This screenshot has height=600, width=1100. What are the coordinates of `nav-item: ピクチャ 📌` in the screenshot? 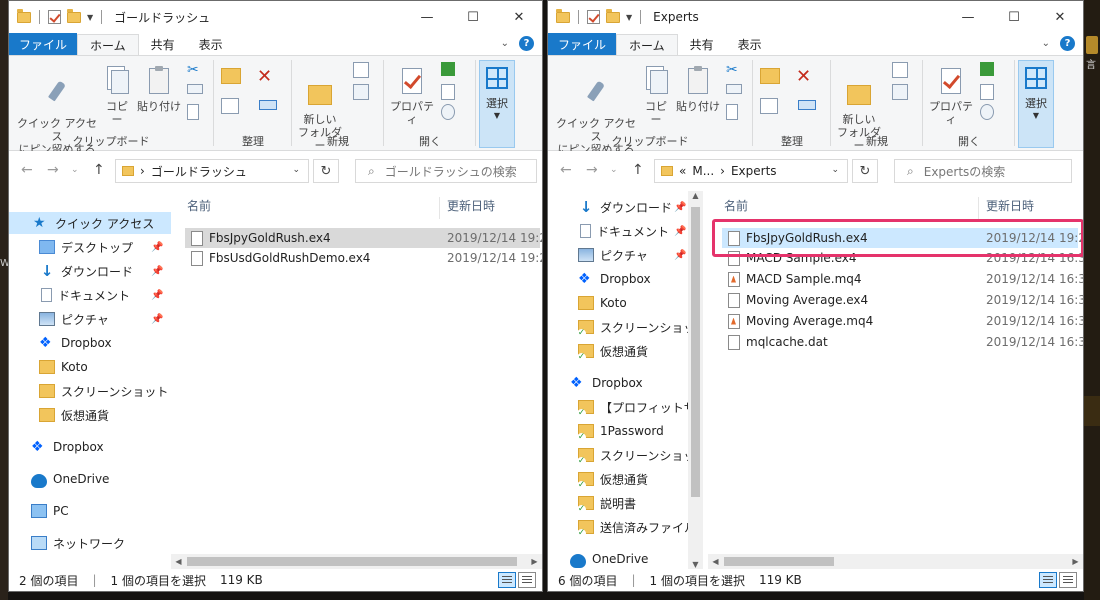 It's located at (618, 255).